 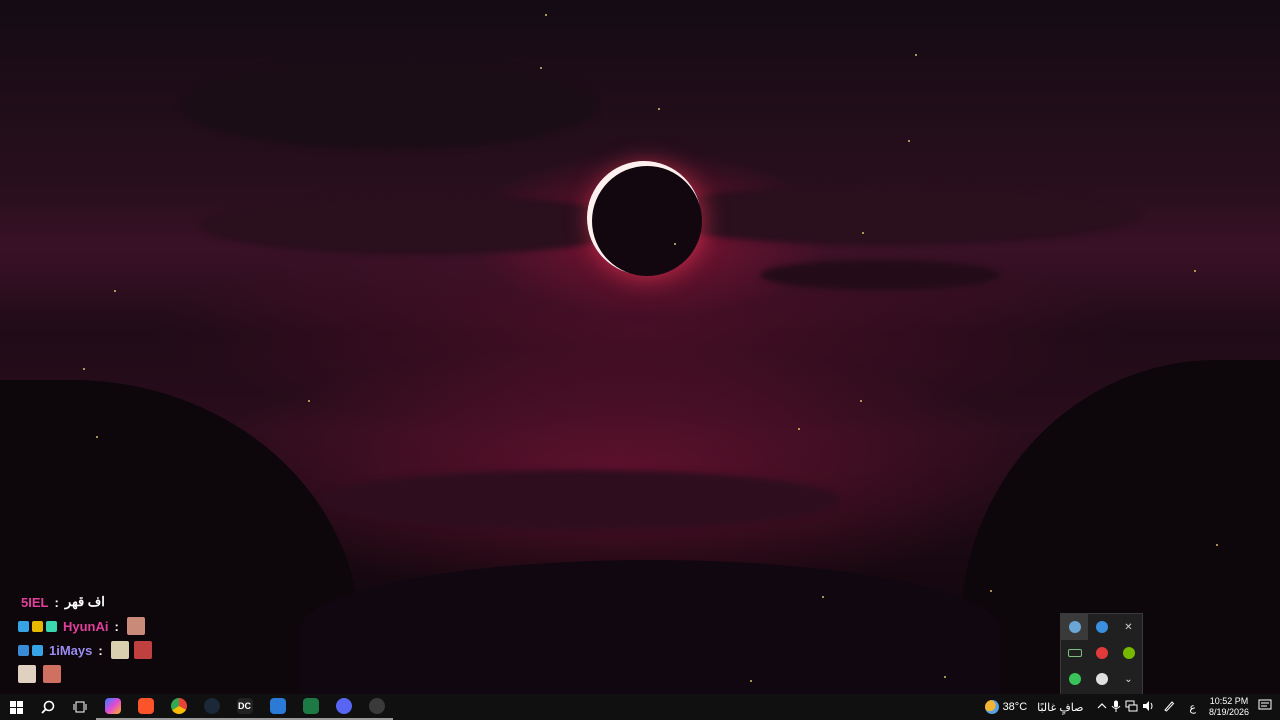 I want to click on excel-icon, so click(x=310, y=706).